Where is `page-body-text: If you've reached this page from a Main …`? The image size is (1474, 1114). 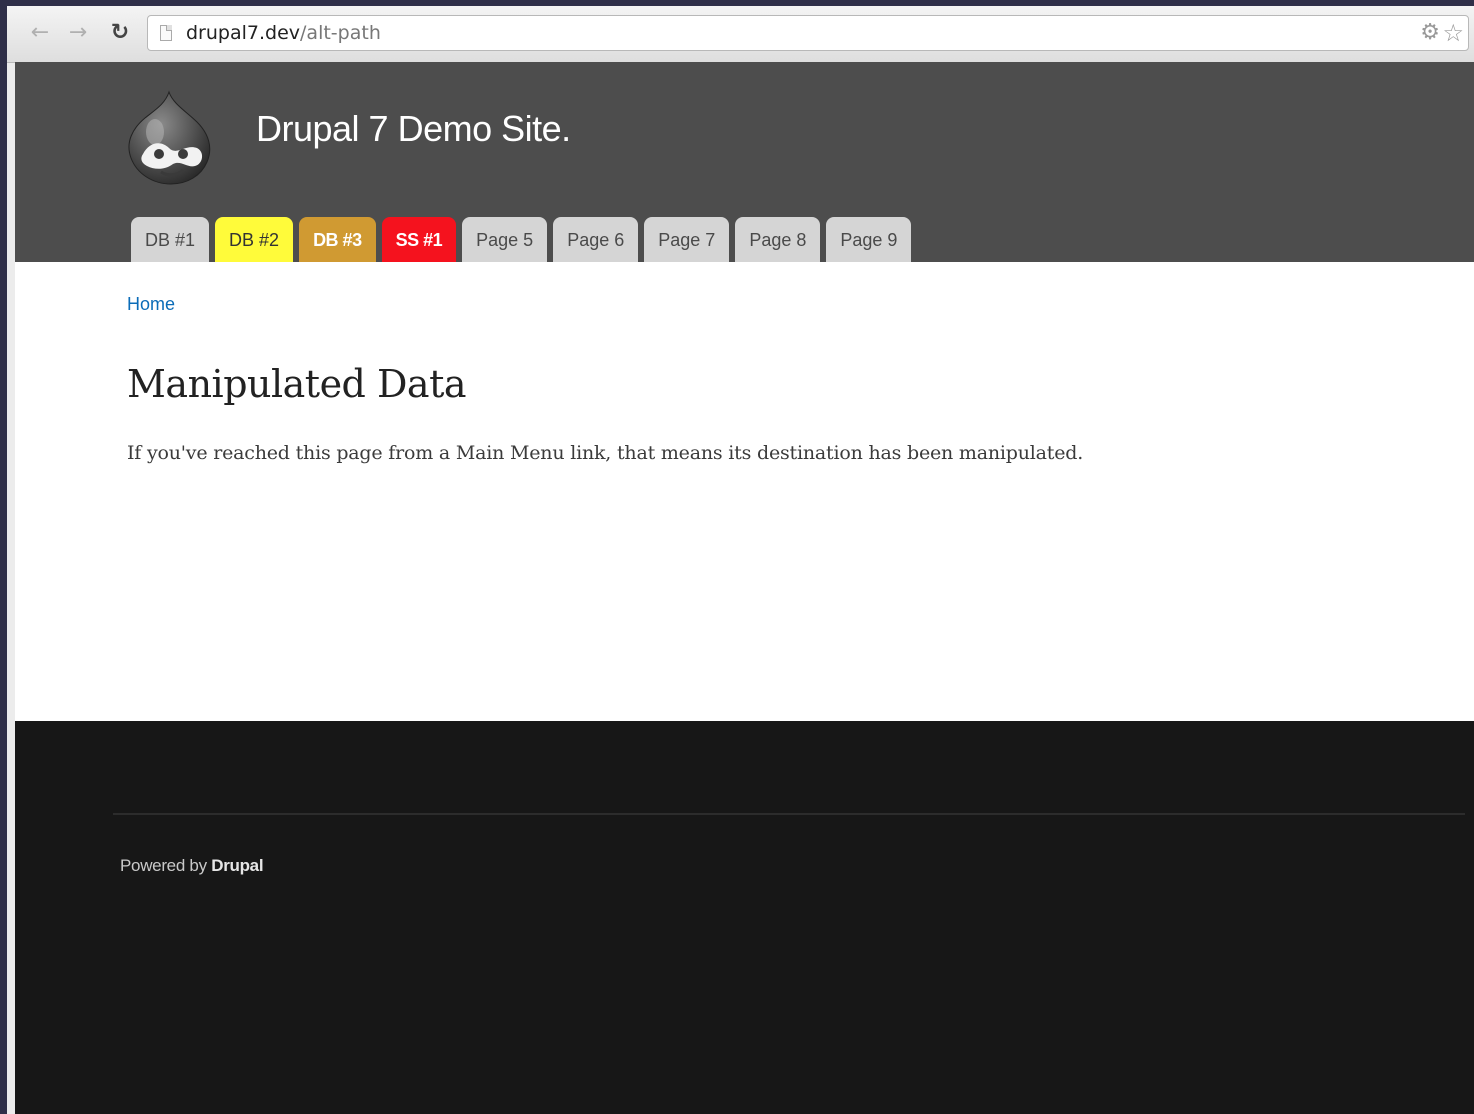
page-body-text: If you've reached this page from a Main … is located at coordinates (605, 453).